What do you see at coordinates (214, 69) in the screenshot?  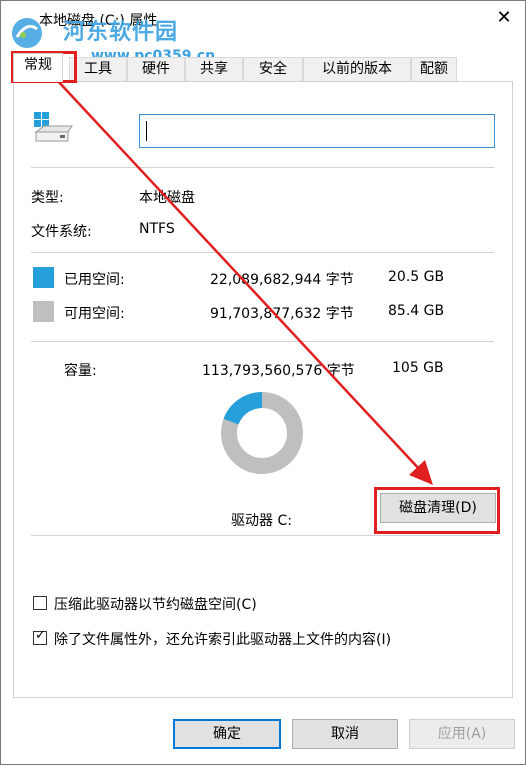 I see `tab-sharing: 共享` at bounding box center [214, 69].